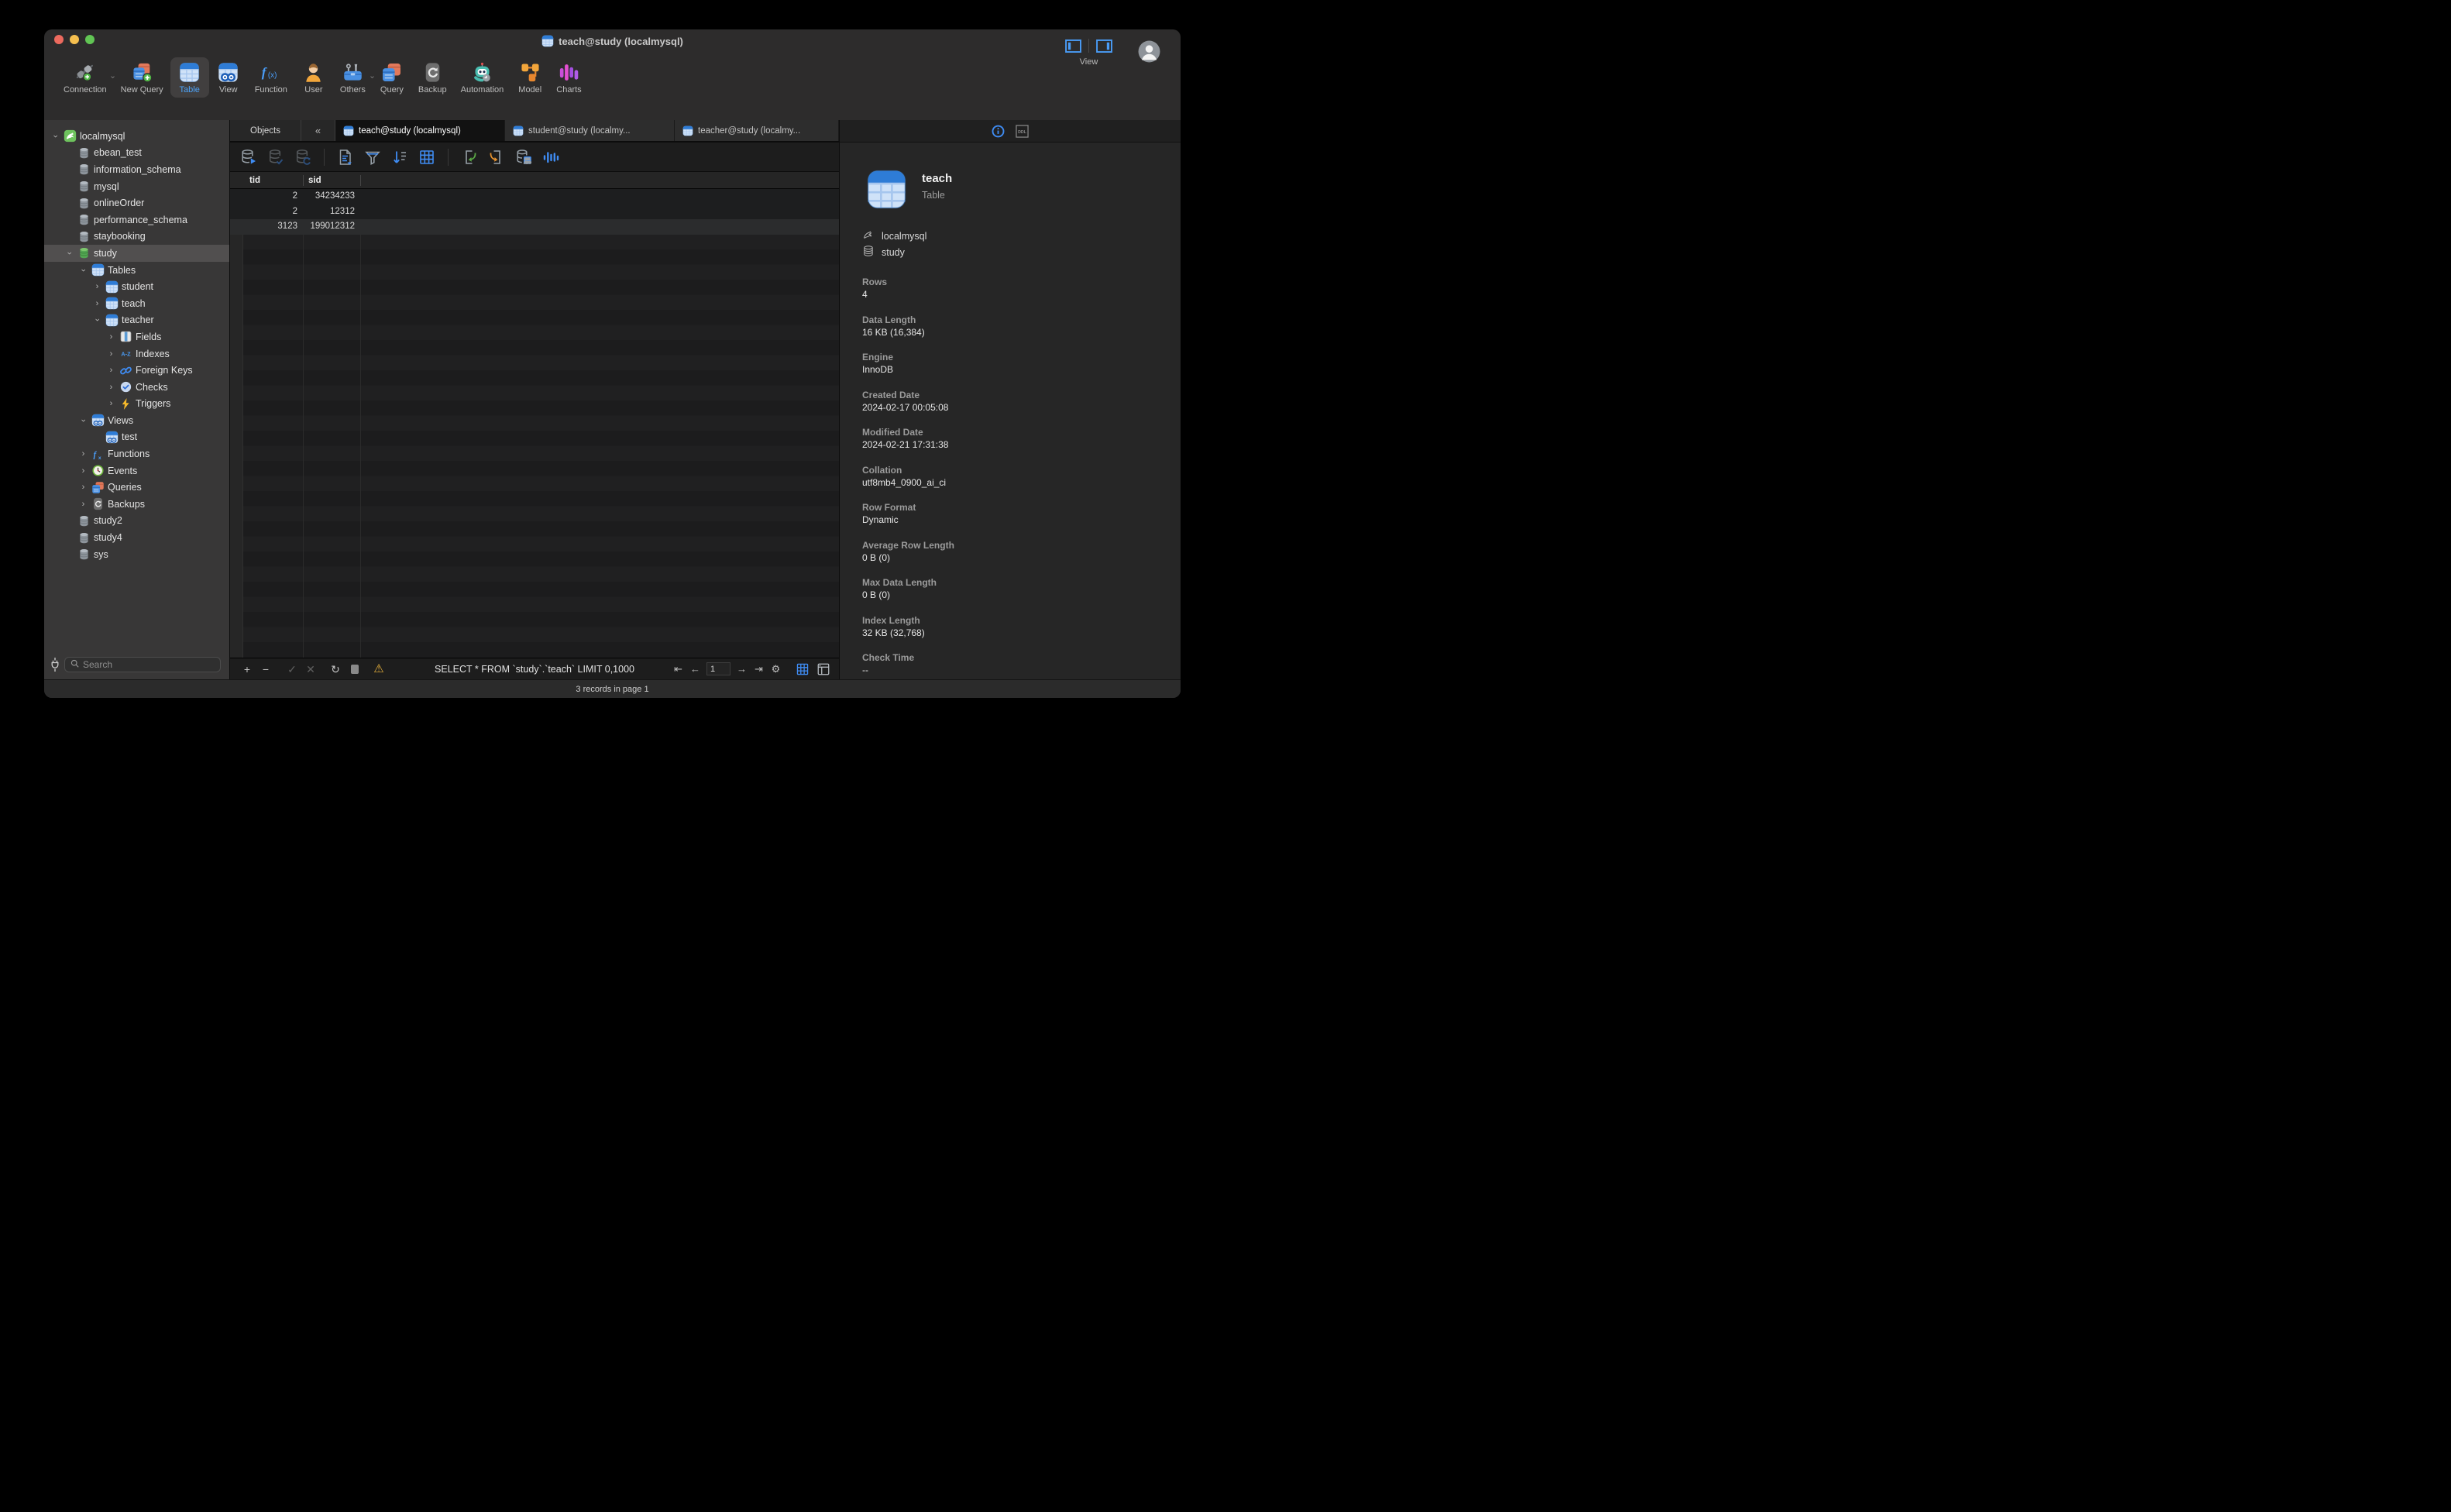 This screenshot has height=1512, width=2451. I want to click on sidebar-item-onlineorder: onlineOrder, so click(136, 202).